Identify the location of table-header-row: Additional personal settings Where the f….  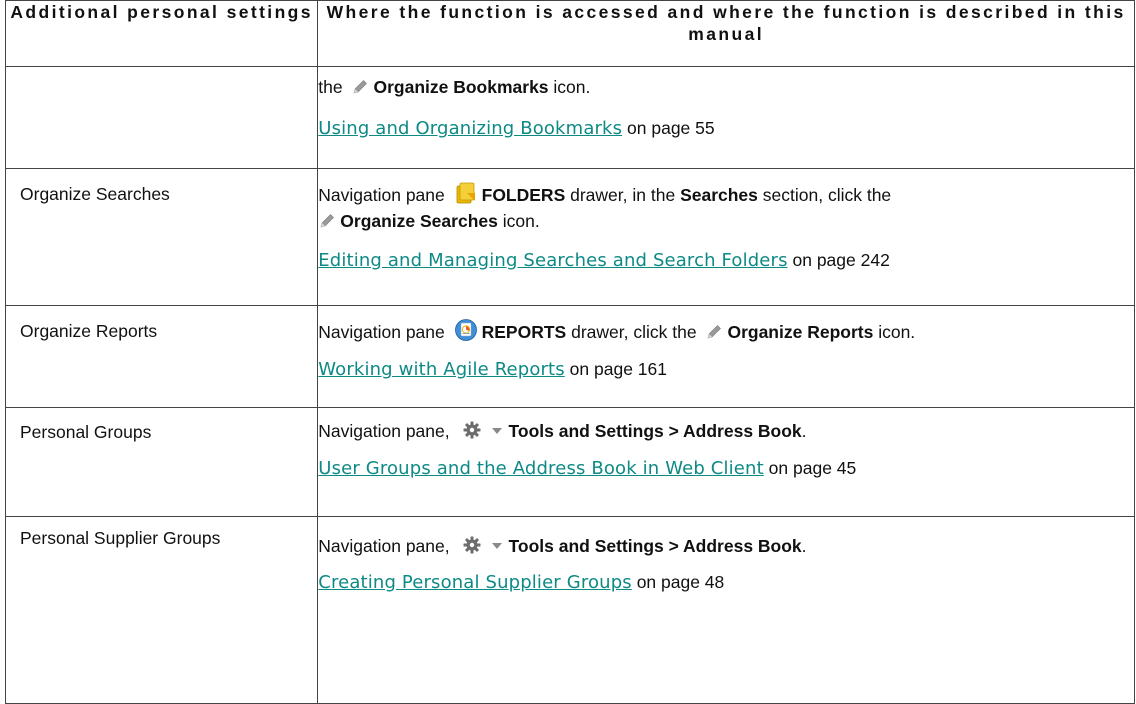
(569, 33).